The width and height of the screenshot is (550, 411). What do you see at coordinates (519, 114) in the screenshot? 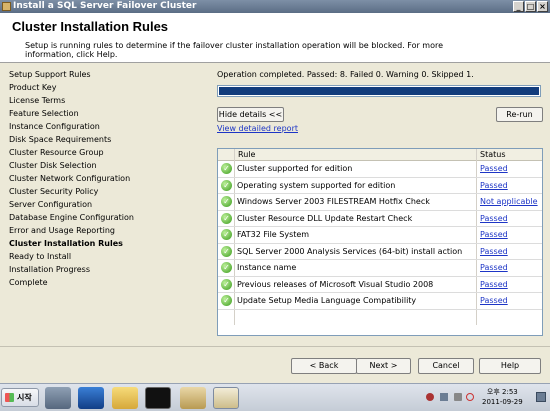
I see `rerun-button: Re-run` at bounding box center [519, 114].